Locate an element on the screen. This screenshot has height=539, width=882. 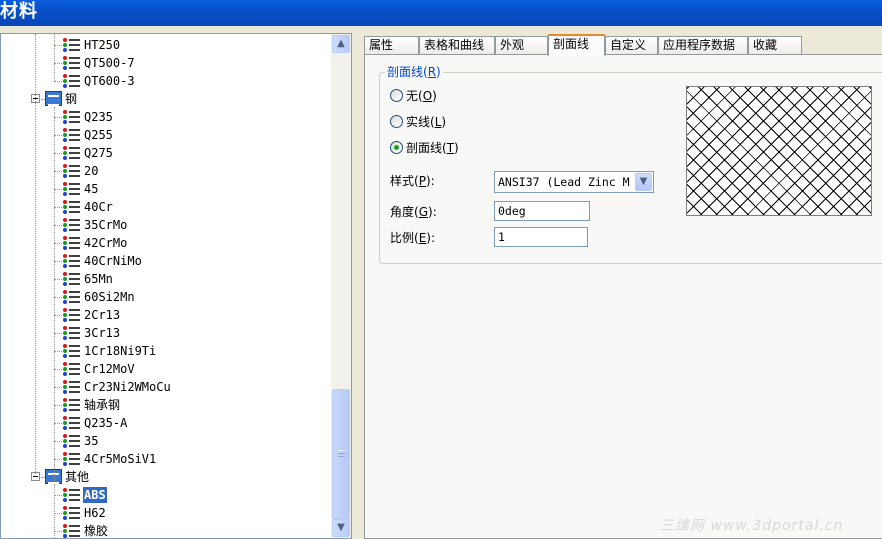
grip-icon is located at coordinates (341, 453).